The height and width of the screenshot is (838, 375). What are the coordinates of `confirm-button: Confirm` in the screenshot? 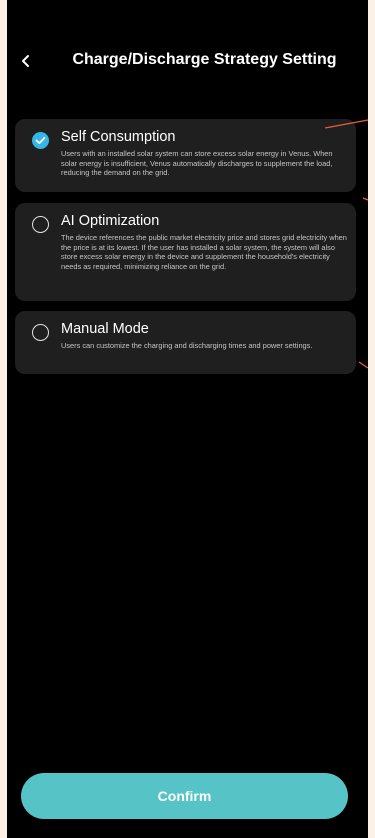 It's located at (184, 796).